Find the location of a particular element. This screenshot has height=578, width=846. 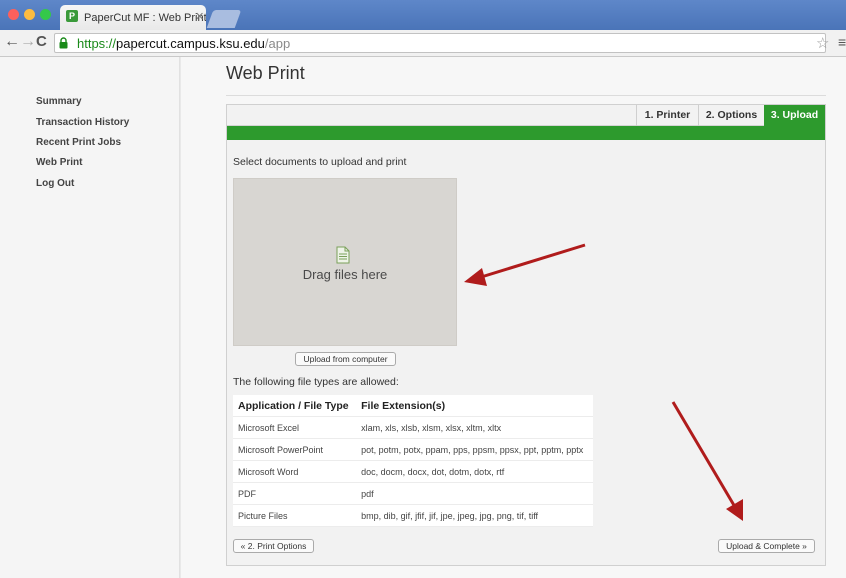

dropzone-text: Drag files here is located at coordinates (345, 274).